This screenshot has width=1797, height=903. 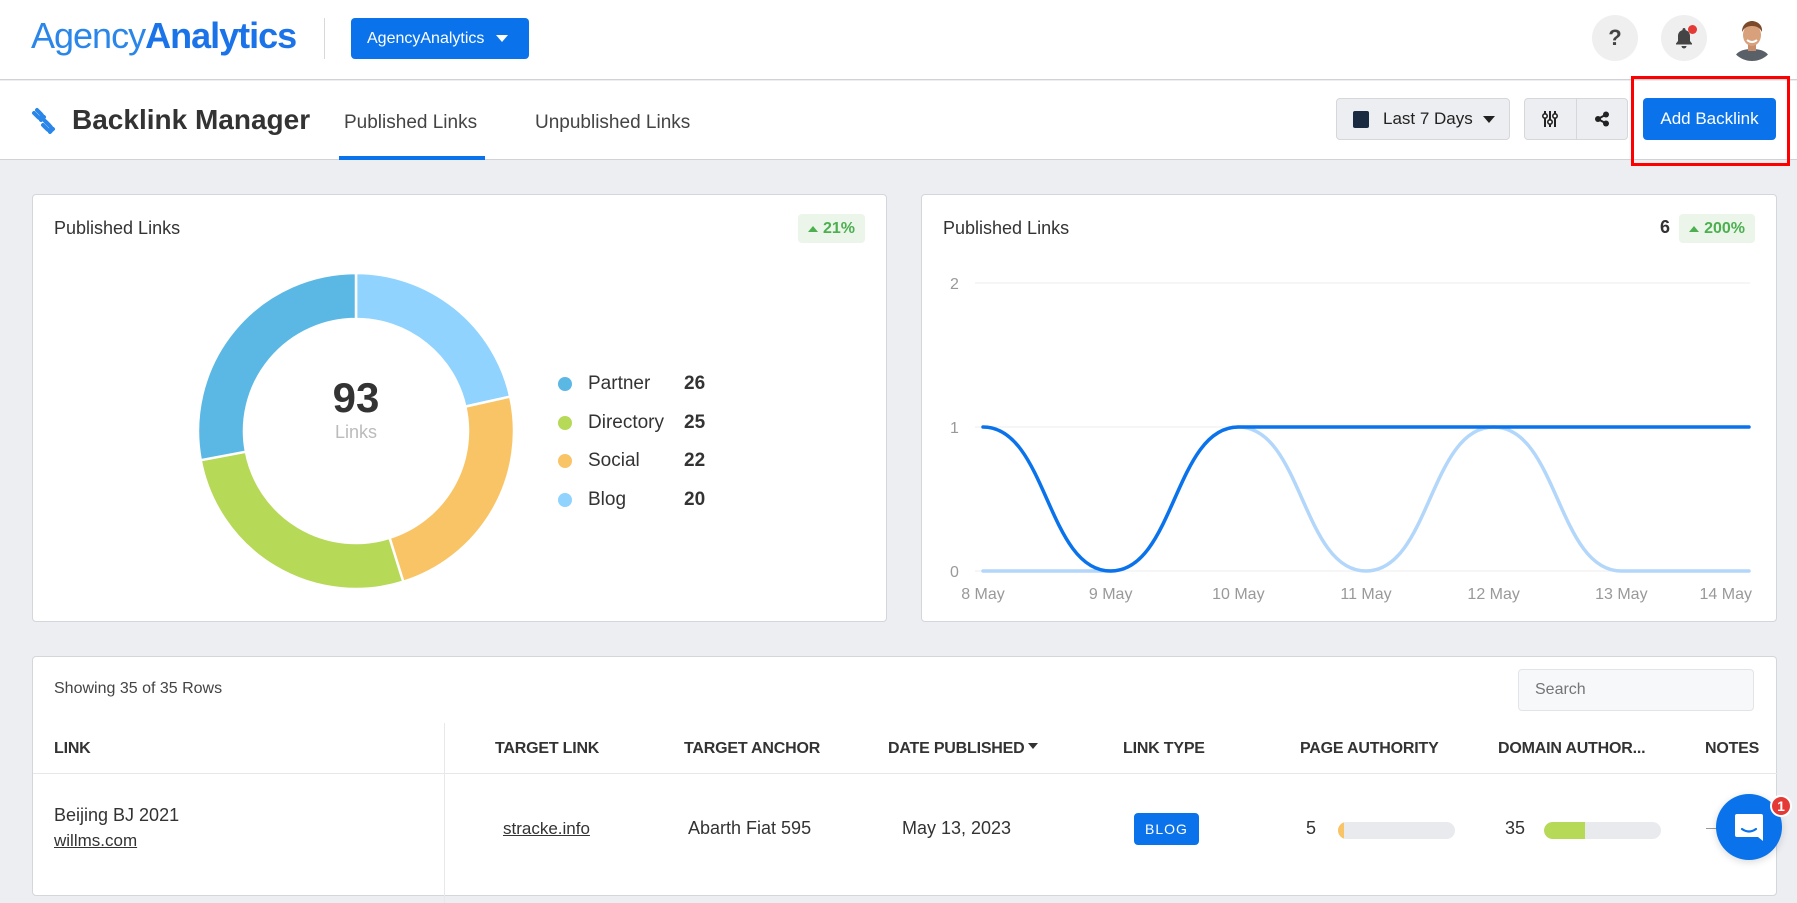 What do you see at coordinates (752, 749) in the screenshot?
I see `column-header-target-anchor: TARGET ANCHOR` at bounding box center [752, 749].